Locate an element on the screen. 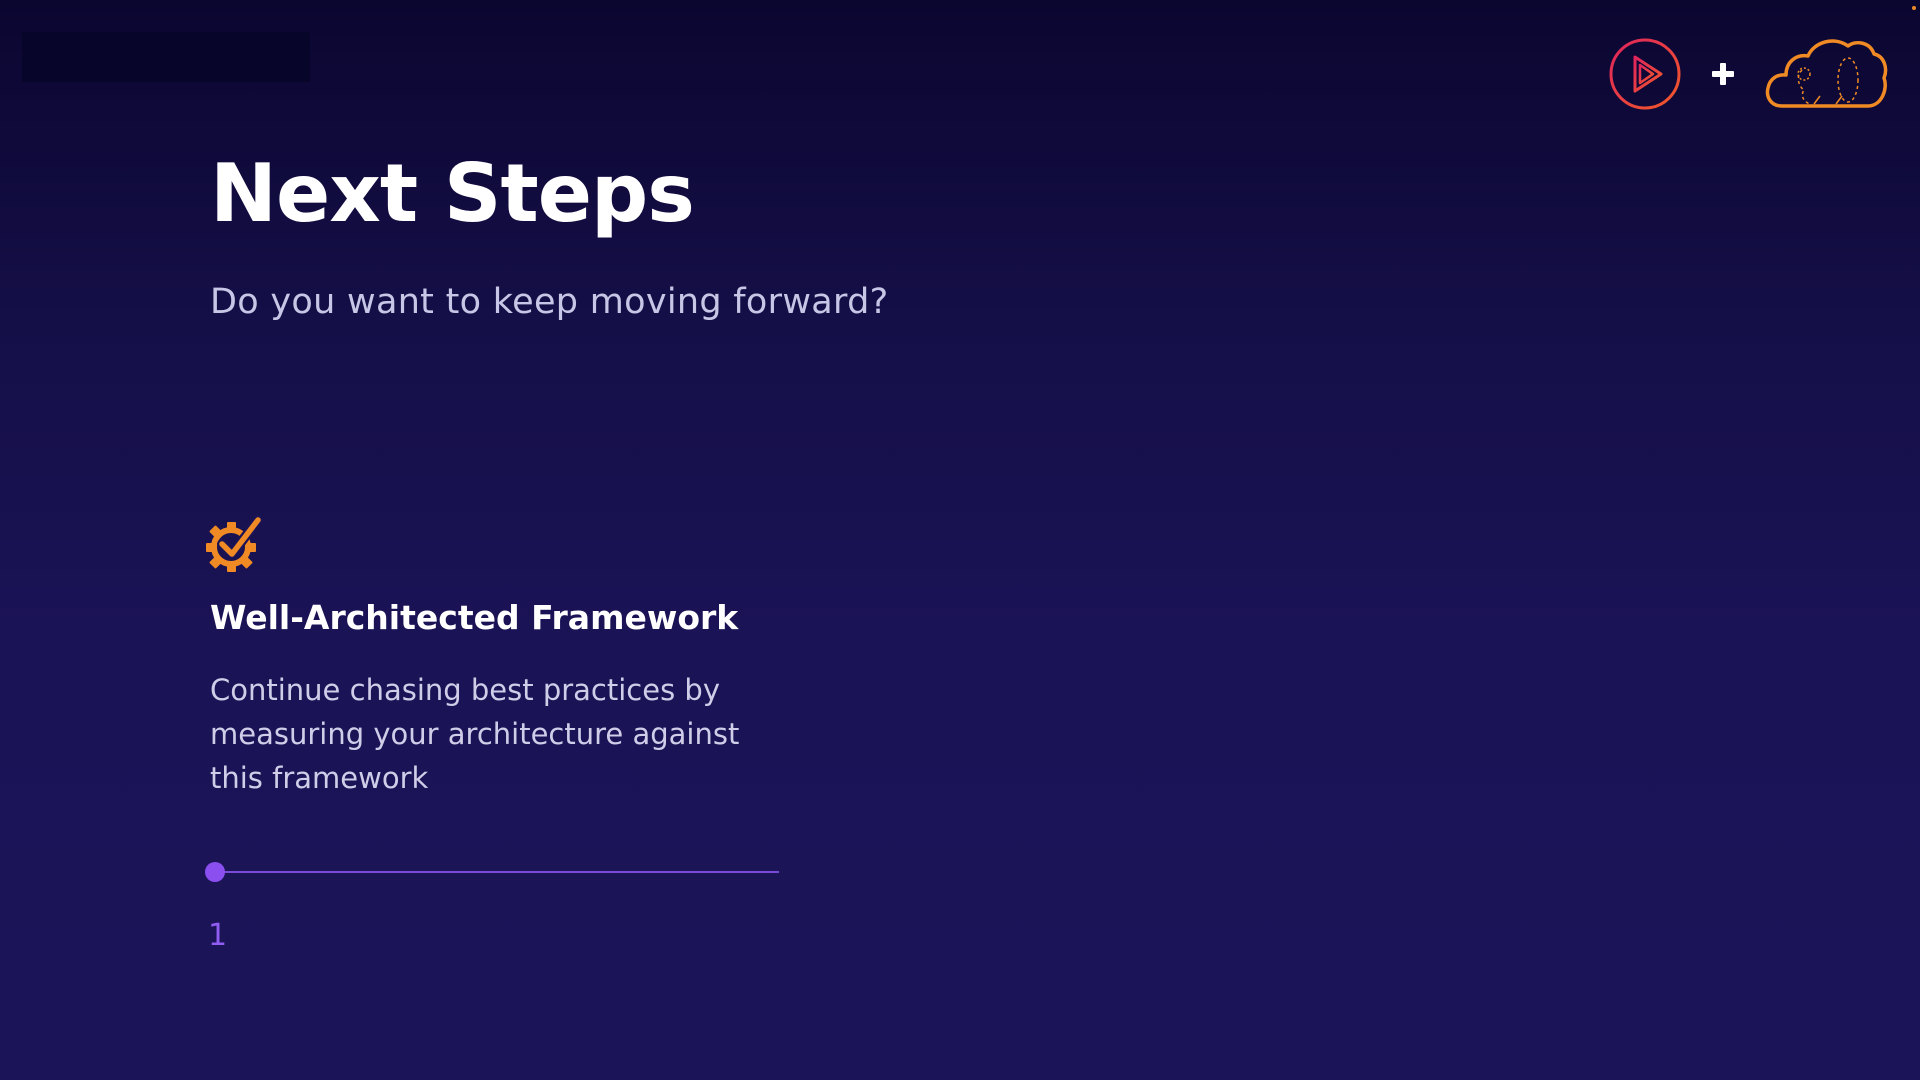 This screenshot has width=1920, height=1080. plus-icon is located at coordinates (1723, 74).